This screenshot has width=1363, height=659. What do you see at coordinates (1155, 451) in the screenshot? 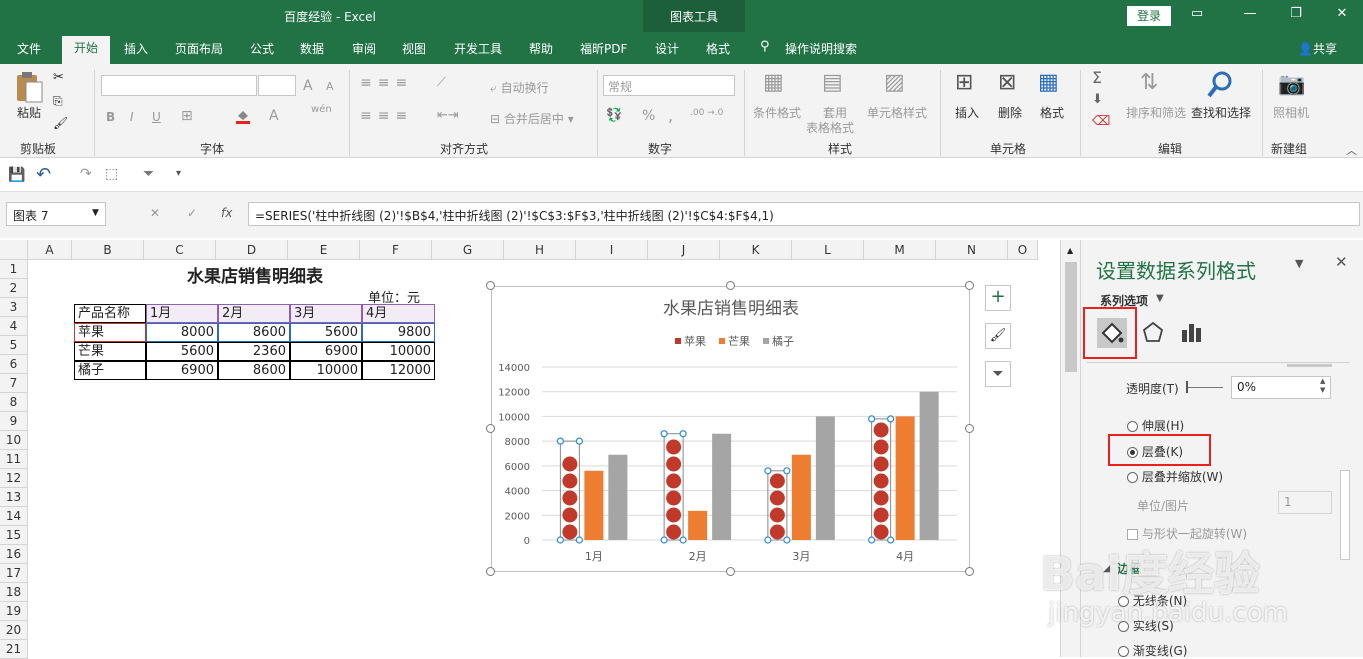
I see `stack-option: 层叠(K)` at bounding box center [1155, 451].